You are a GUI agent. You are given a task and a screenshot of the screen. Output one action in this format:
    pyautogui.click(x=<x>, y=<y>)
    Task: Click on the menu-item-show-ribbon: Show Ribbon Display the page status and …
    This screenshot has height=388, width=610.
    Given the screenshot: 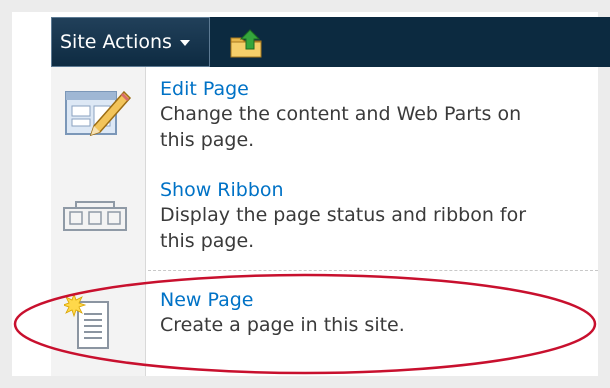 What is the action you would take?
    pyautogui.click(x=375, y=216)
    